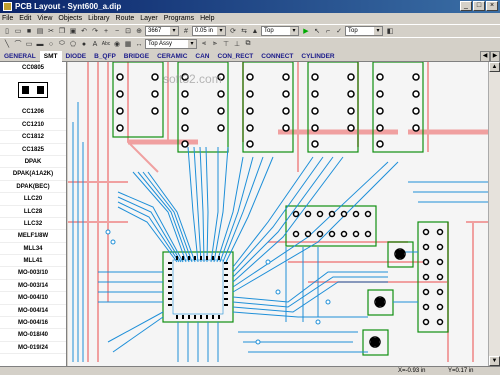 The image size is (500, 375). What do you see at coordinates (466, 6) in the screenshot?
I see `minimize-button: _` at bounding box center [466, 6].